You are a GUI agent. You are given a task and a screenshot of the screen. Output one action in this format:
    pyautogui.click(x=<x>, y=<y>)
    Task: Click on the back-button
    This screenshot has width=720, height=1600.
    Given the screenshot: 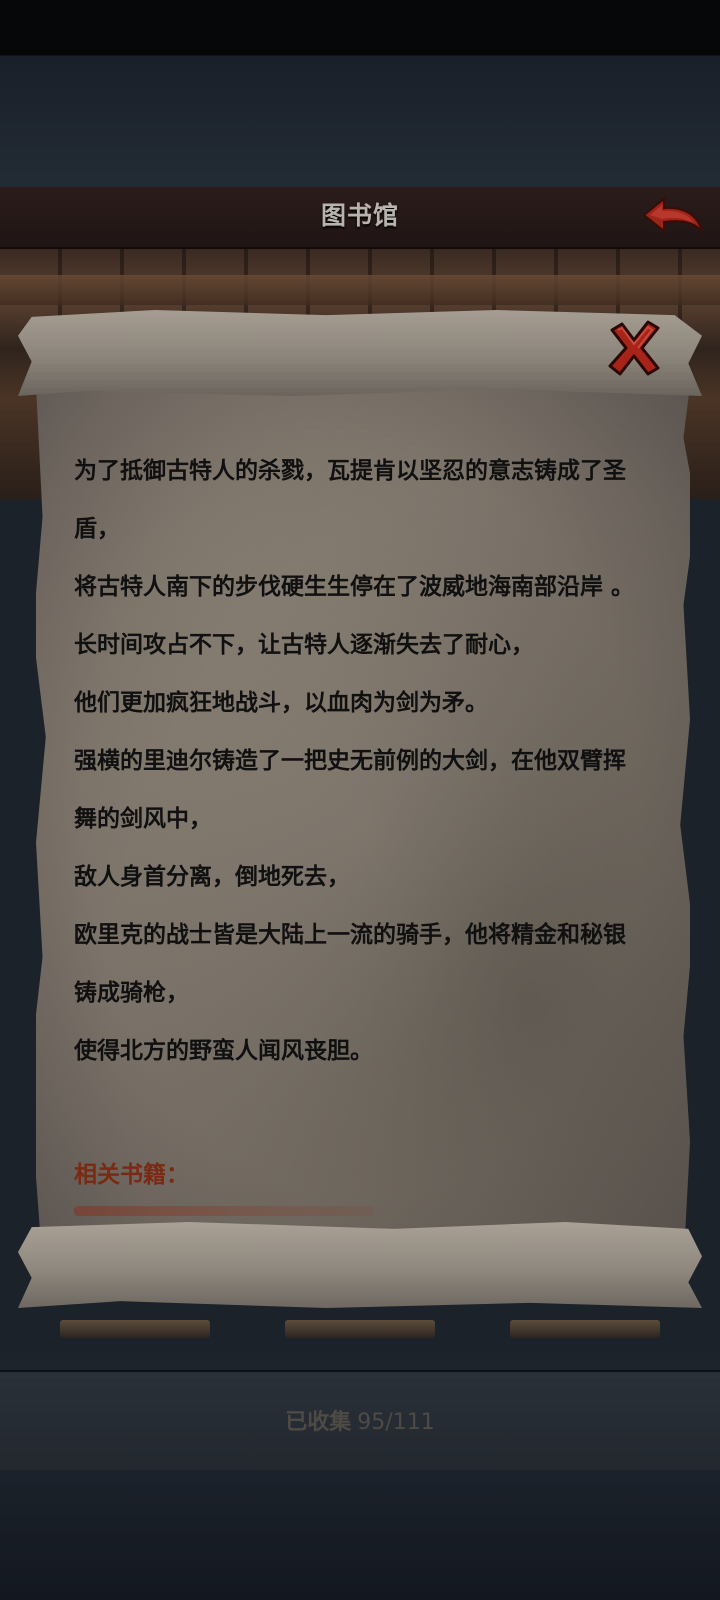 What is the action you would take?
    pyautogui.click(x=673, y=217)
    